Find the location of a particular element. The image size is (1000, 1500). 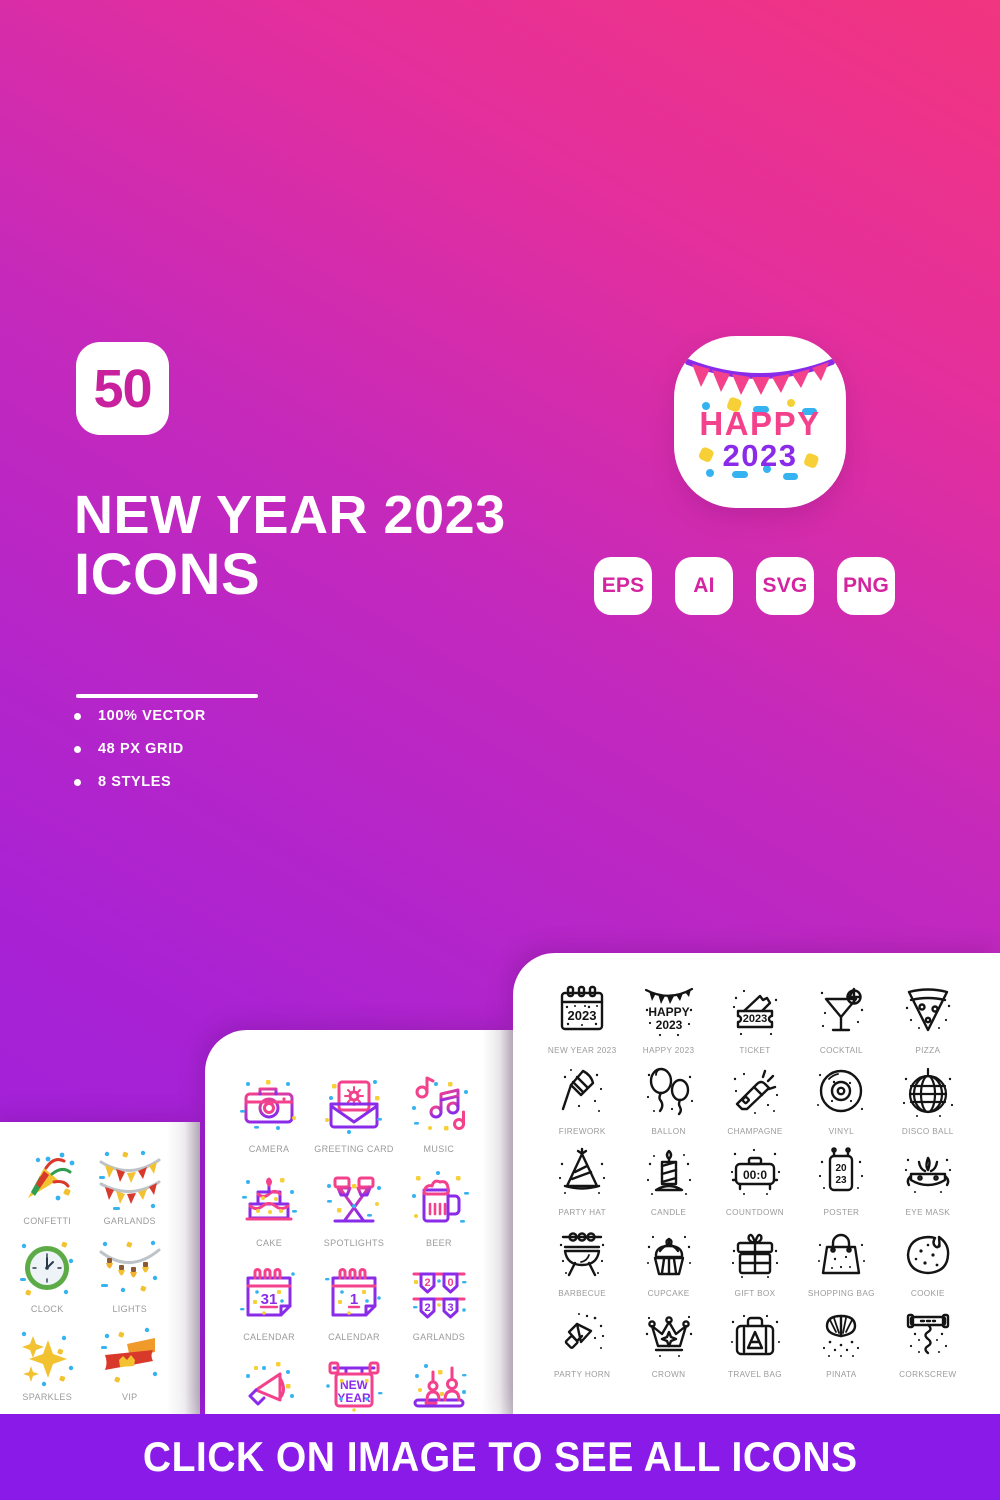

icon-label: CORKSCREW is located at coordinates (928, 1374).